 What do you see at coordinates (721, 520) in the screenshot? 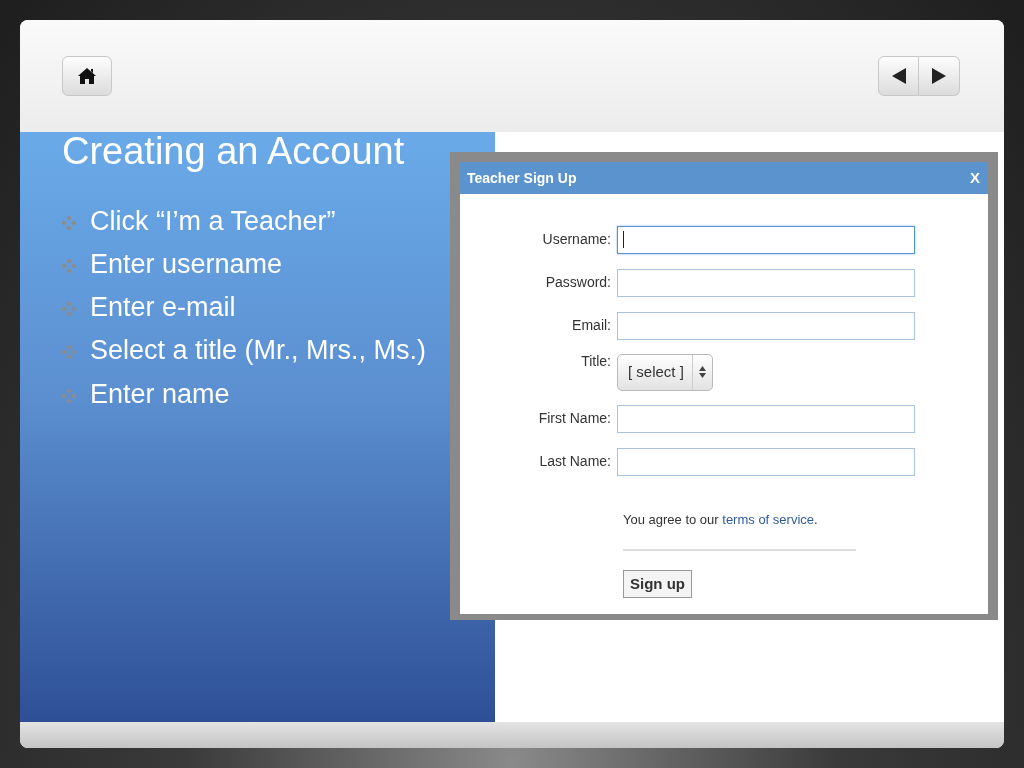
I see `terms-sentence: You agree to our terms of service.` at bounding box center [721, 520].